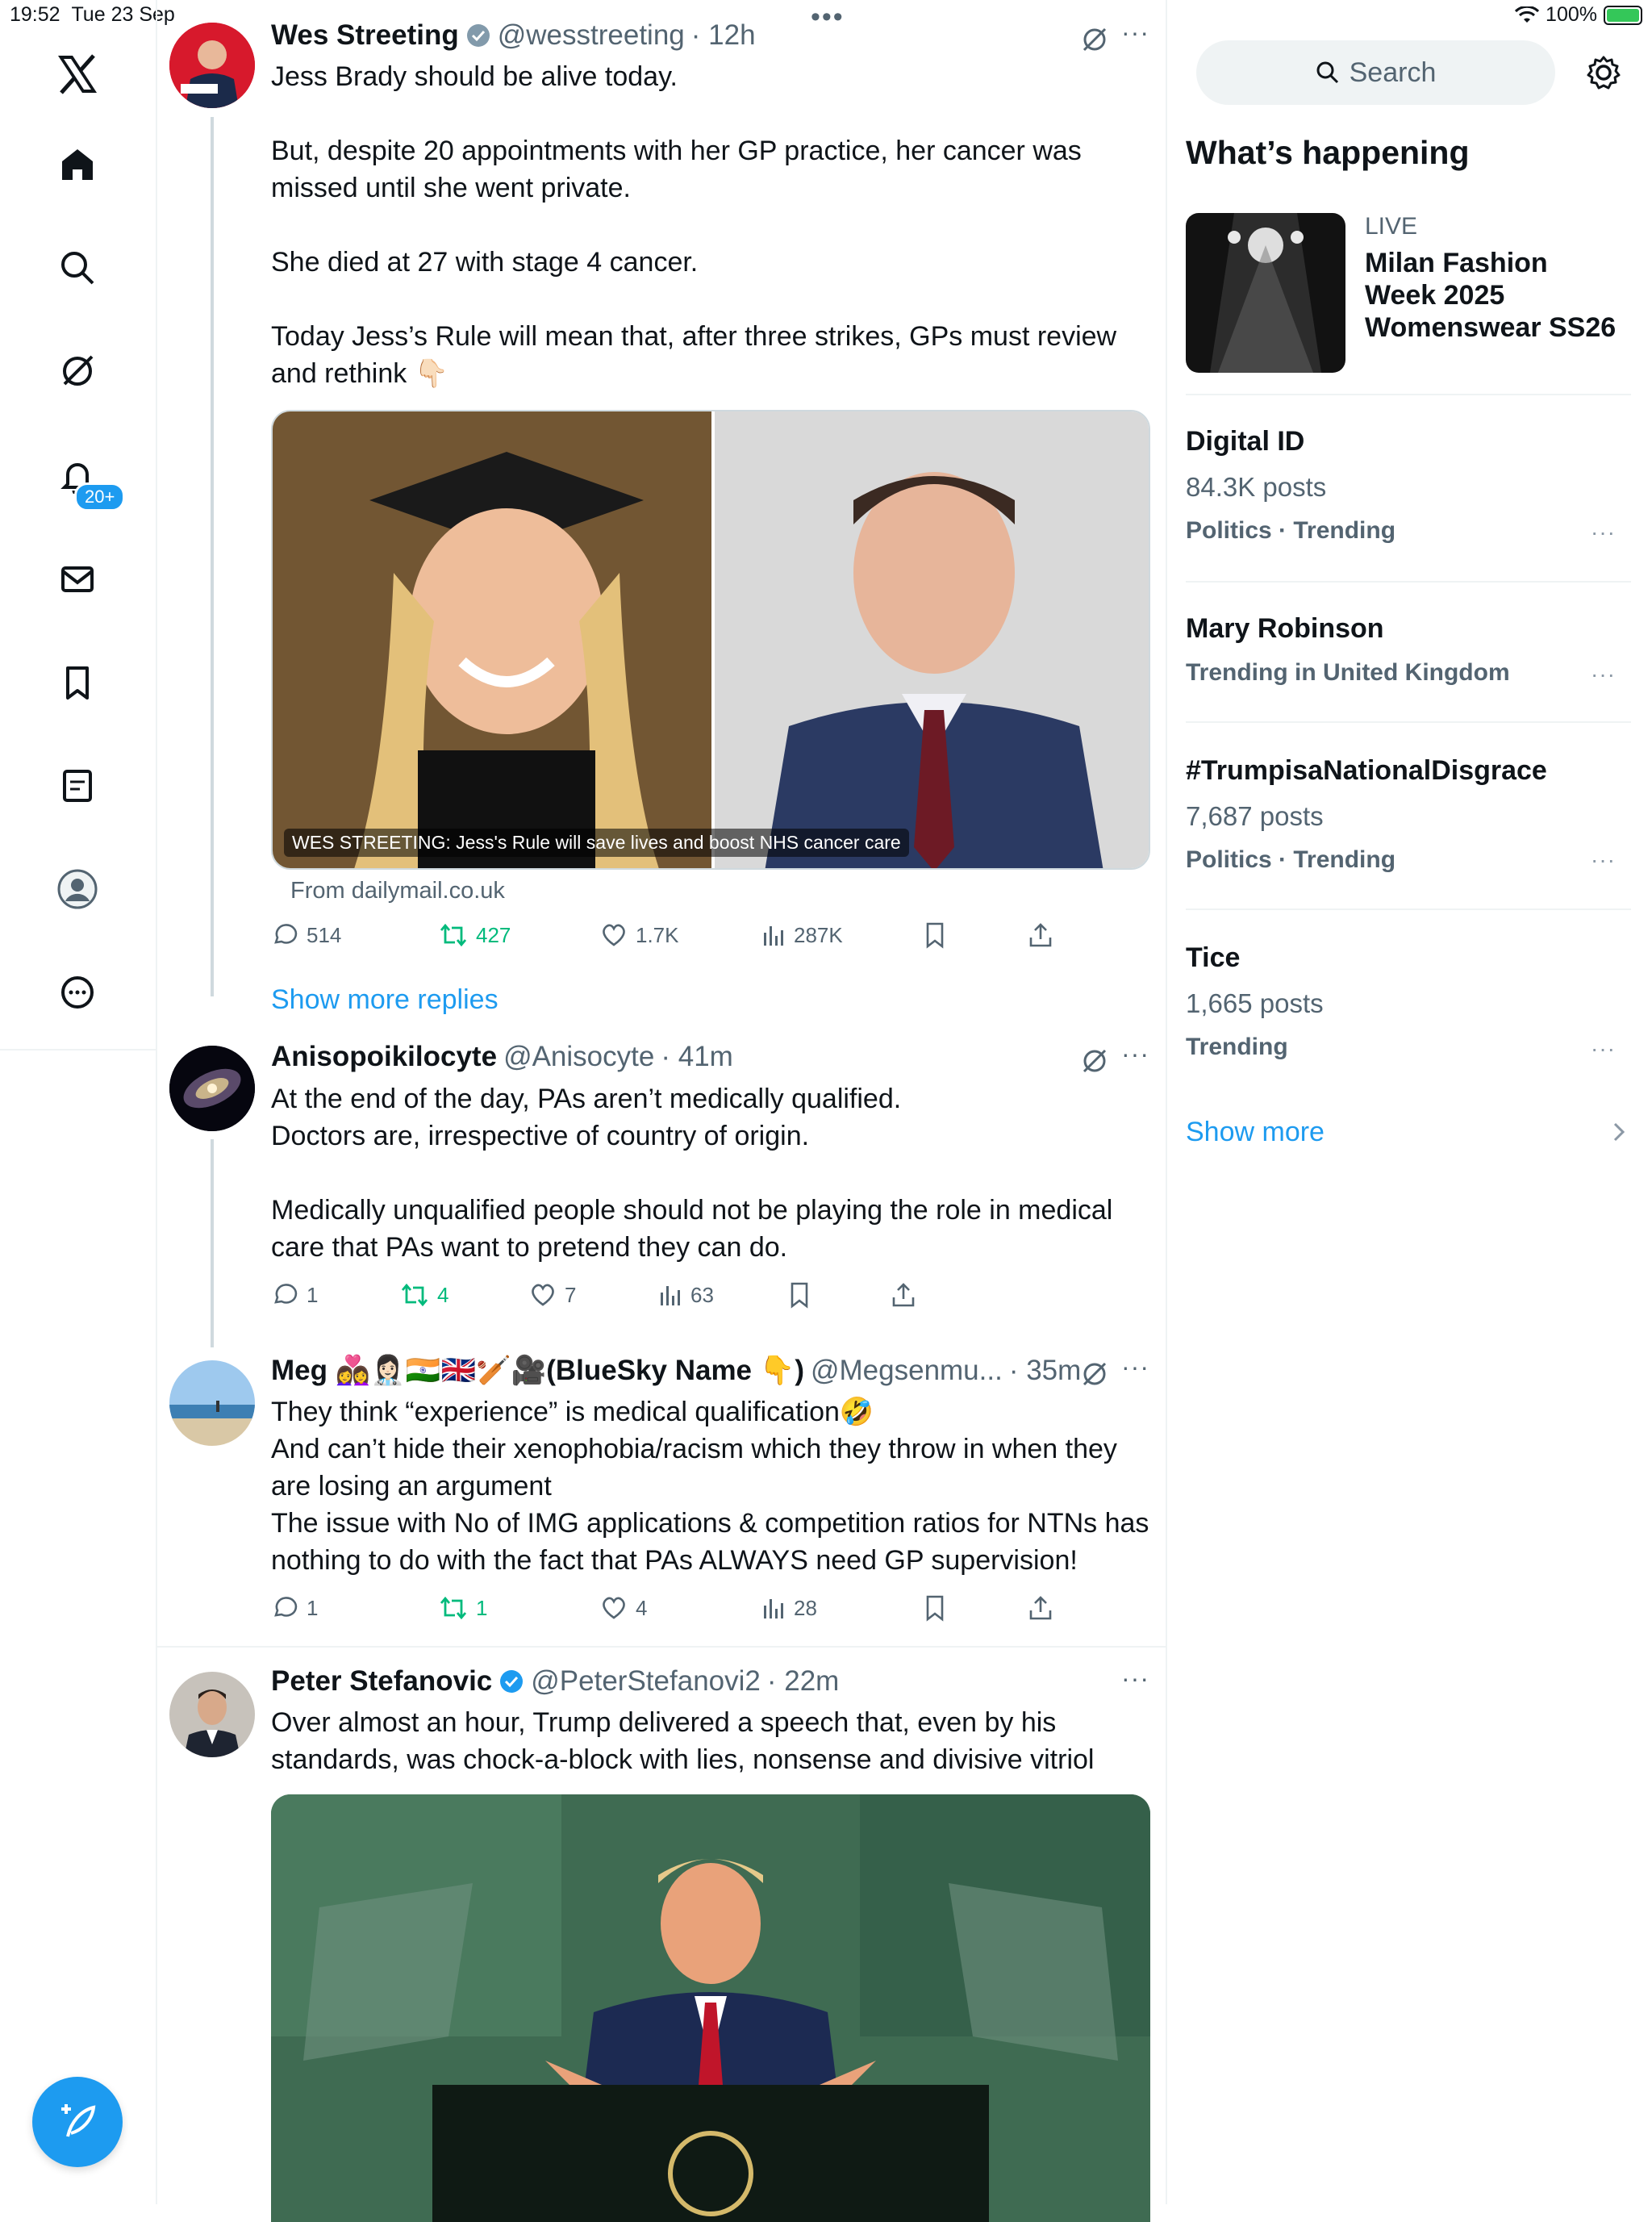 The image size is (1652, 2222). Describe the element at coordinates (828, 17) in the screenshot. I see `multitask-dots: •••` at that location.